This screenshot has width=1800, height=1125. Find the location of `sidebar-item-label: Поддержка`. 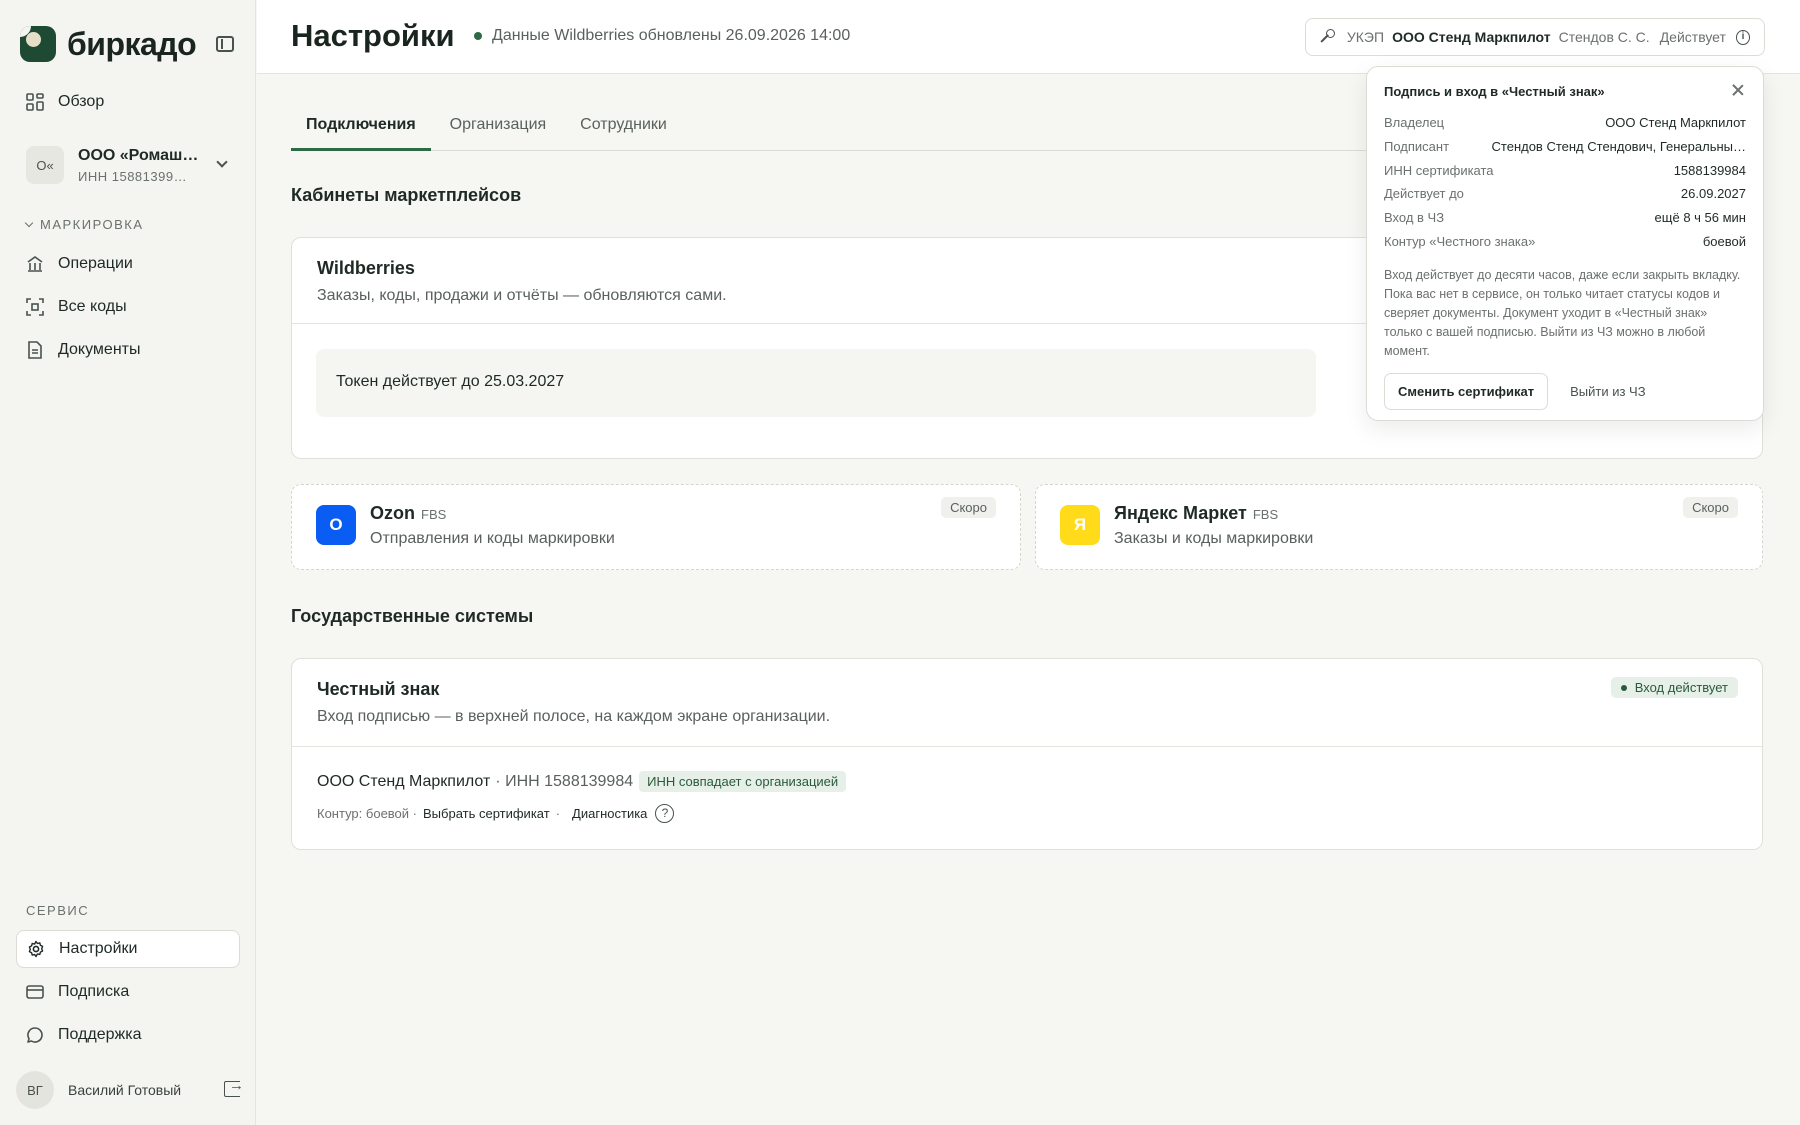

sidebar-item-label: Поддержка is located at coordinates (100, 1034).